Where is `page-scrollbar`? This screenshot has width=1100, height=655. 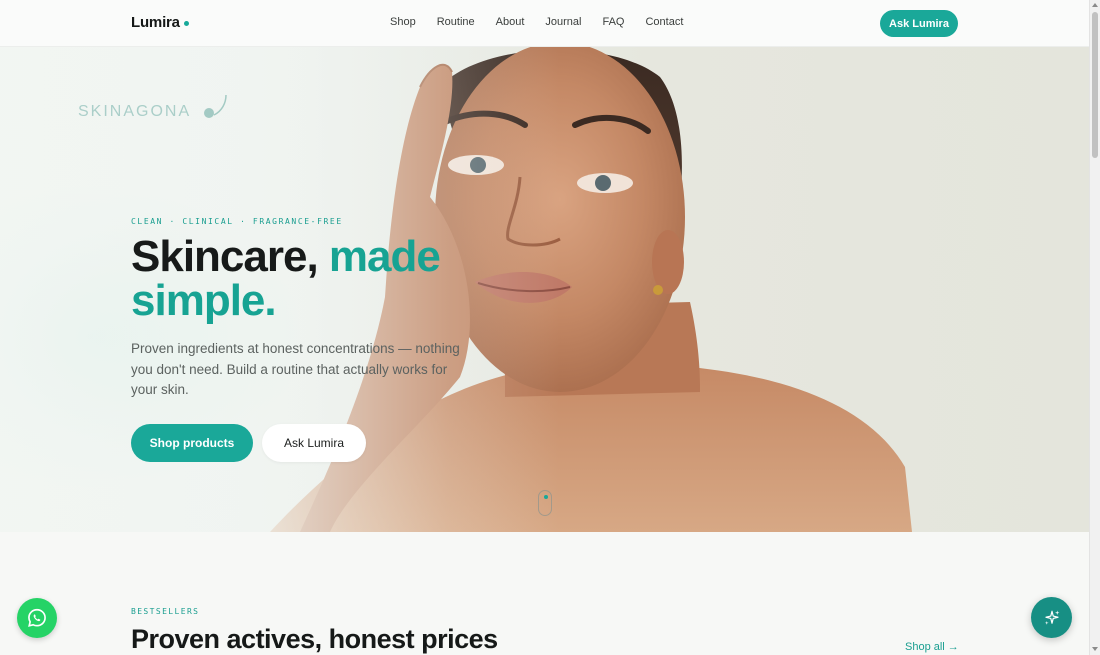 page-scrollbar is located at coordinates (1094, 327).